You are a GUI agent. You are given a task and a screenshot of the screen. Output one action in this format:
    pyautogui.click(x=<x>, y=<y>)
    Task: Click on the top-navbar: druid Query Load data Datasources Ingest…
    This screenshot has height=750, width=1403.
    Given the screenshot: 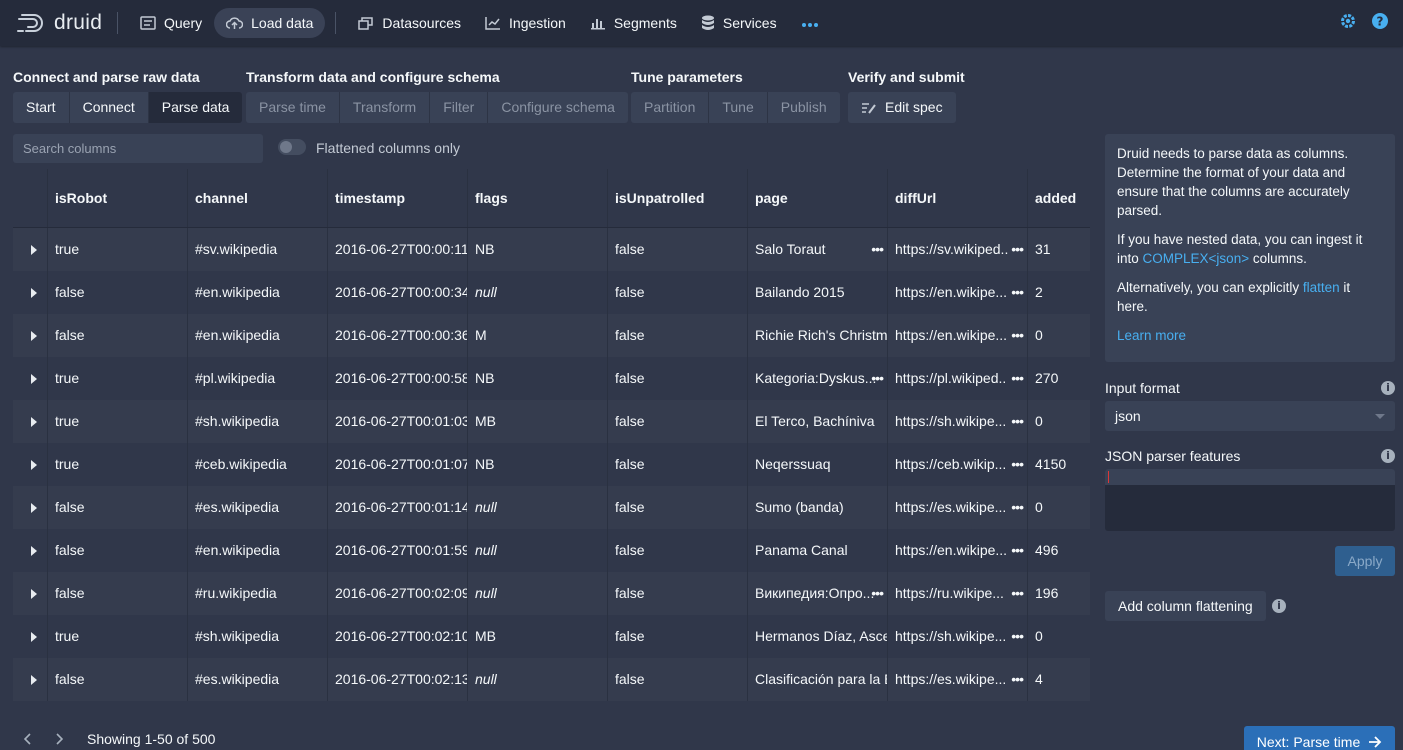 What is the action you would take?
    pyautogui.click(x=701, y=23)
    